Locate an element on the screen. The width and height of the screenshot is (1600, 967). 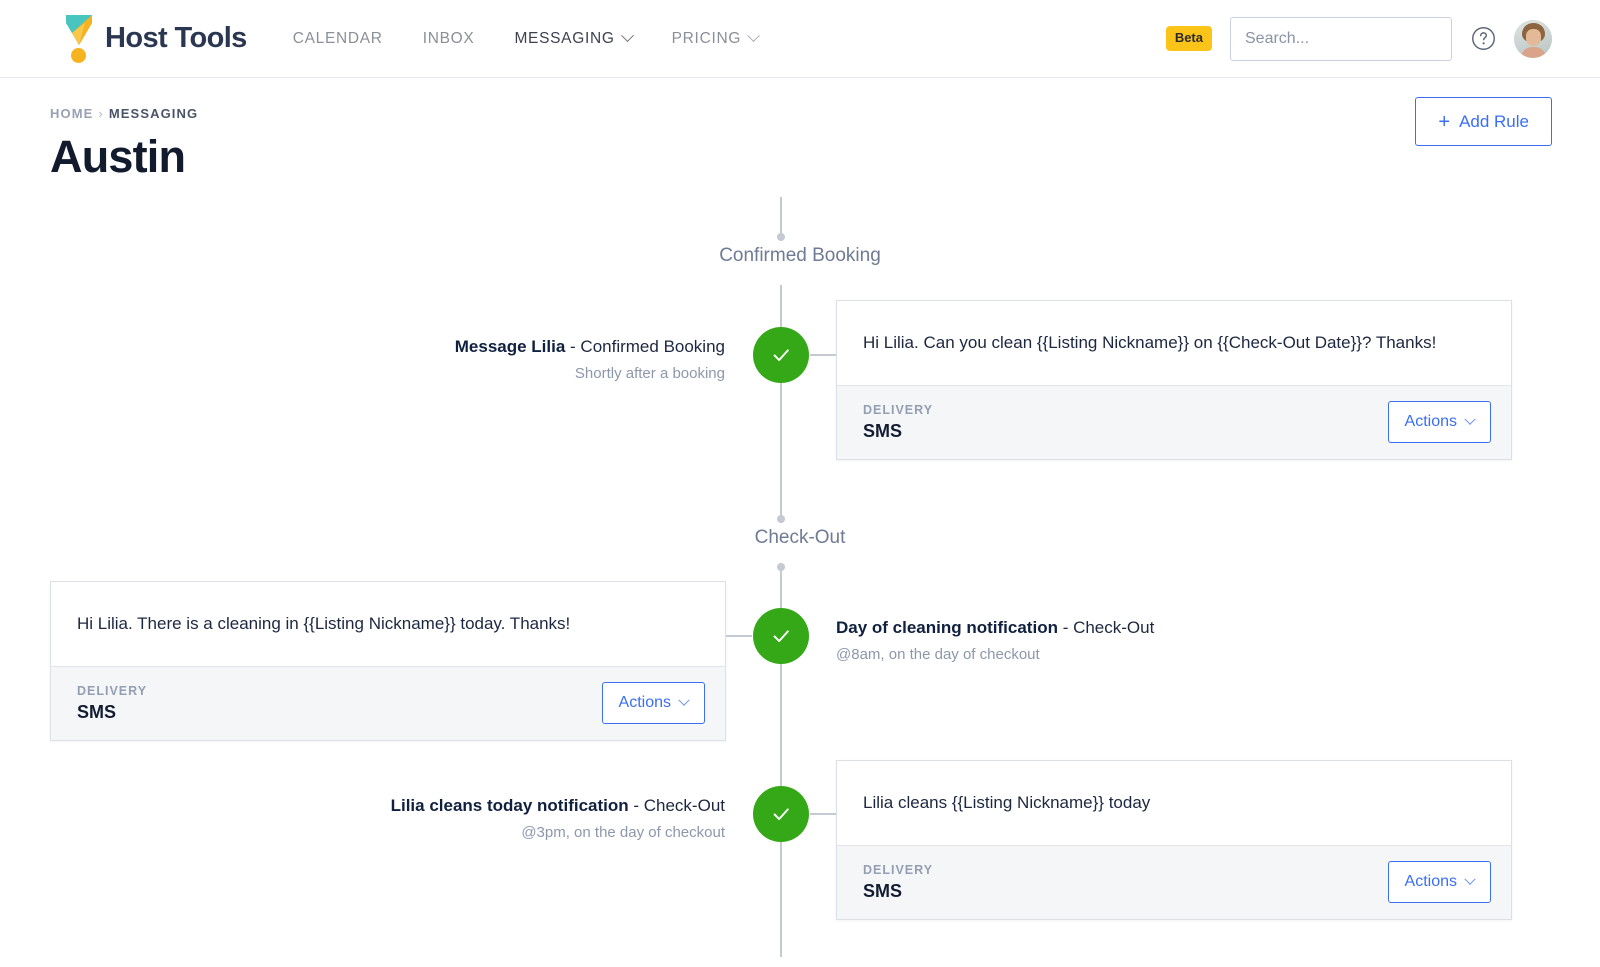
rule-card-footer-1: DELIVERY SMS Actions is located at coordinates (1174, 422).